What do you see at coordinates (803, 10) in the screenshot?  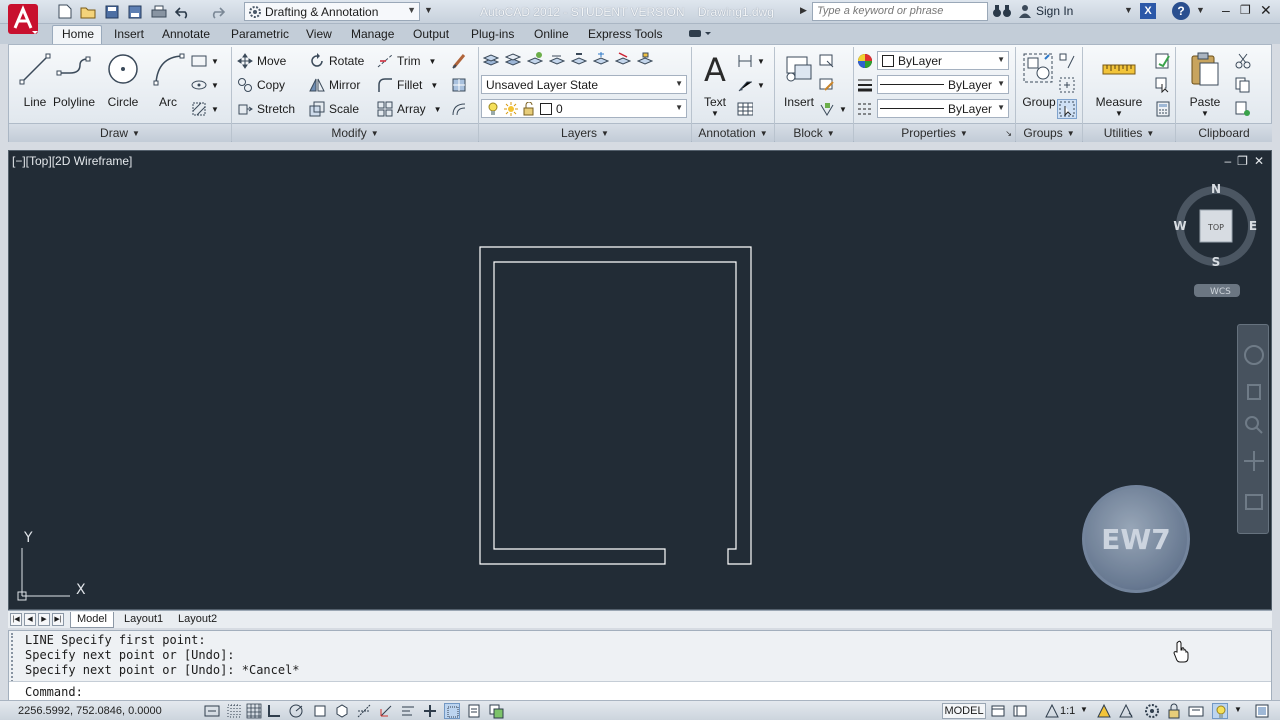 I see `search-expand-icon: ▶` at bounding box center [803, 10].